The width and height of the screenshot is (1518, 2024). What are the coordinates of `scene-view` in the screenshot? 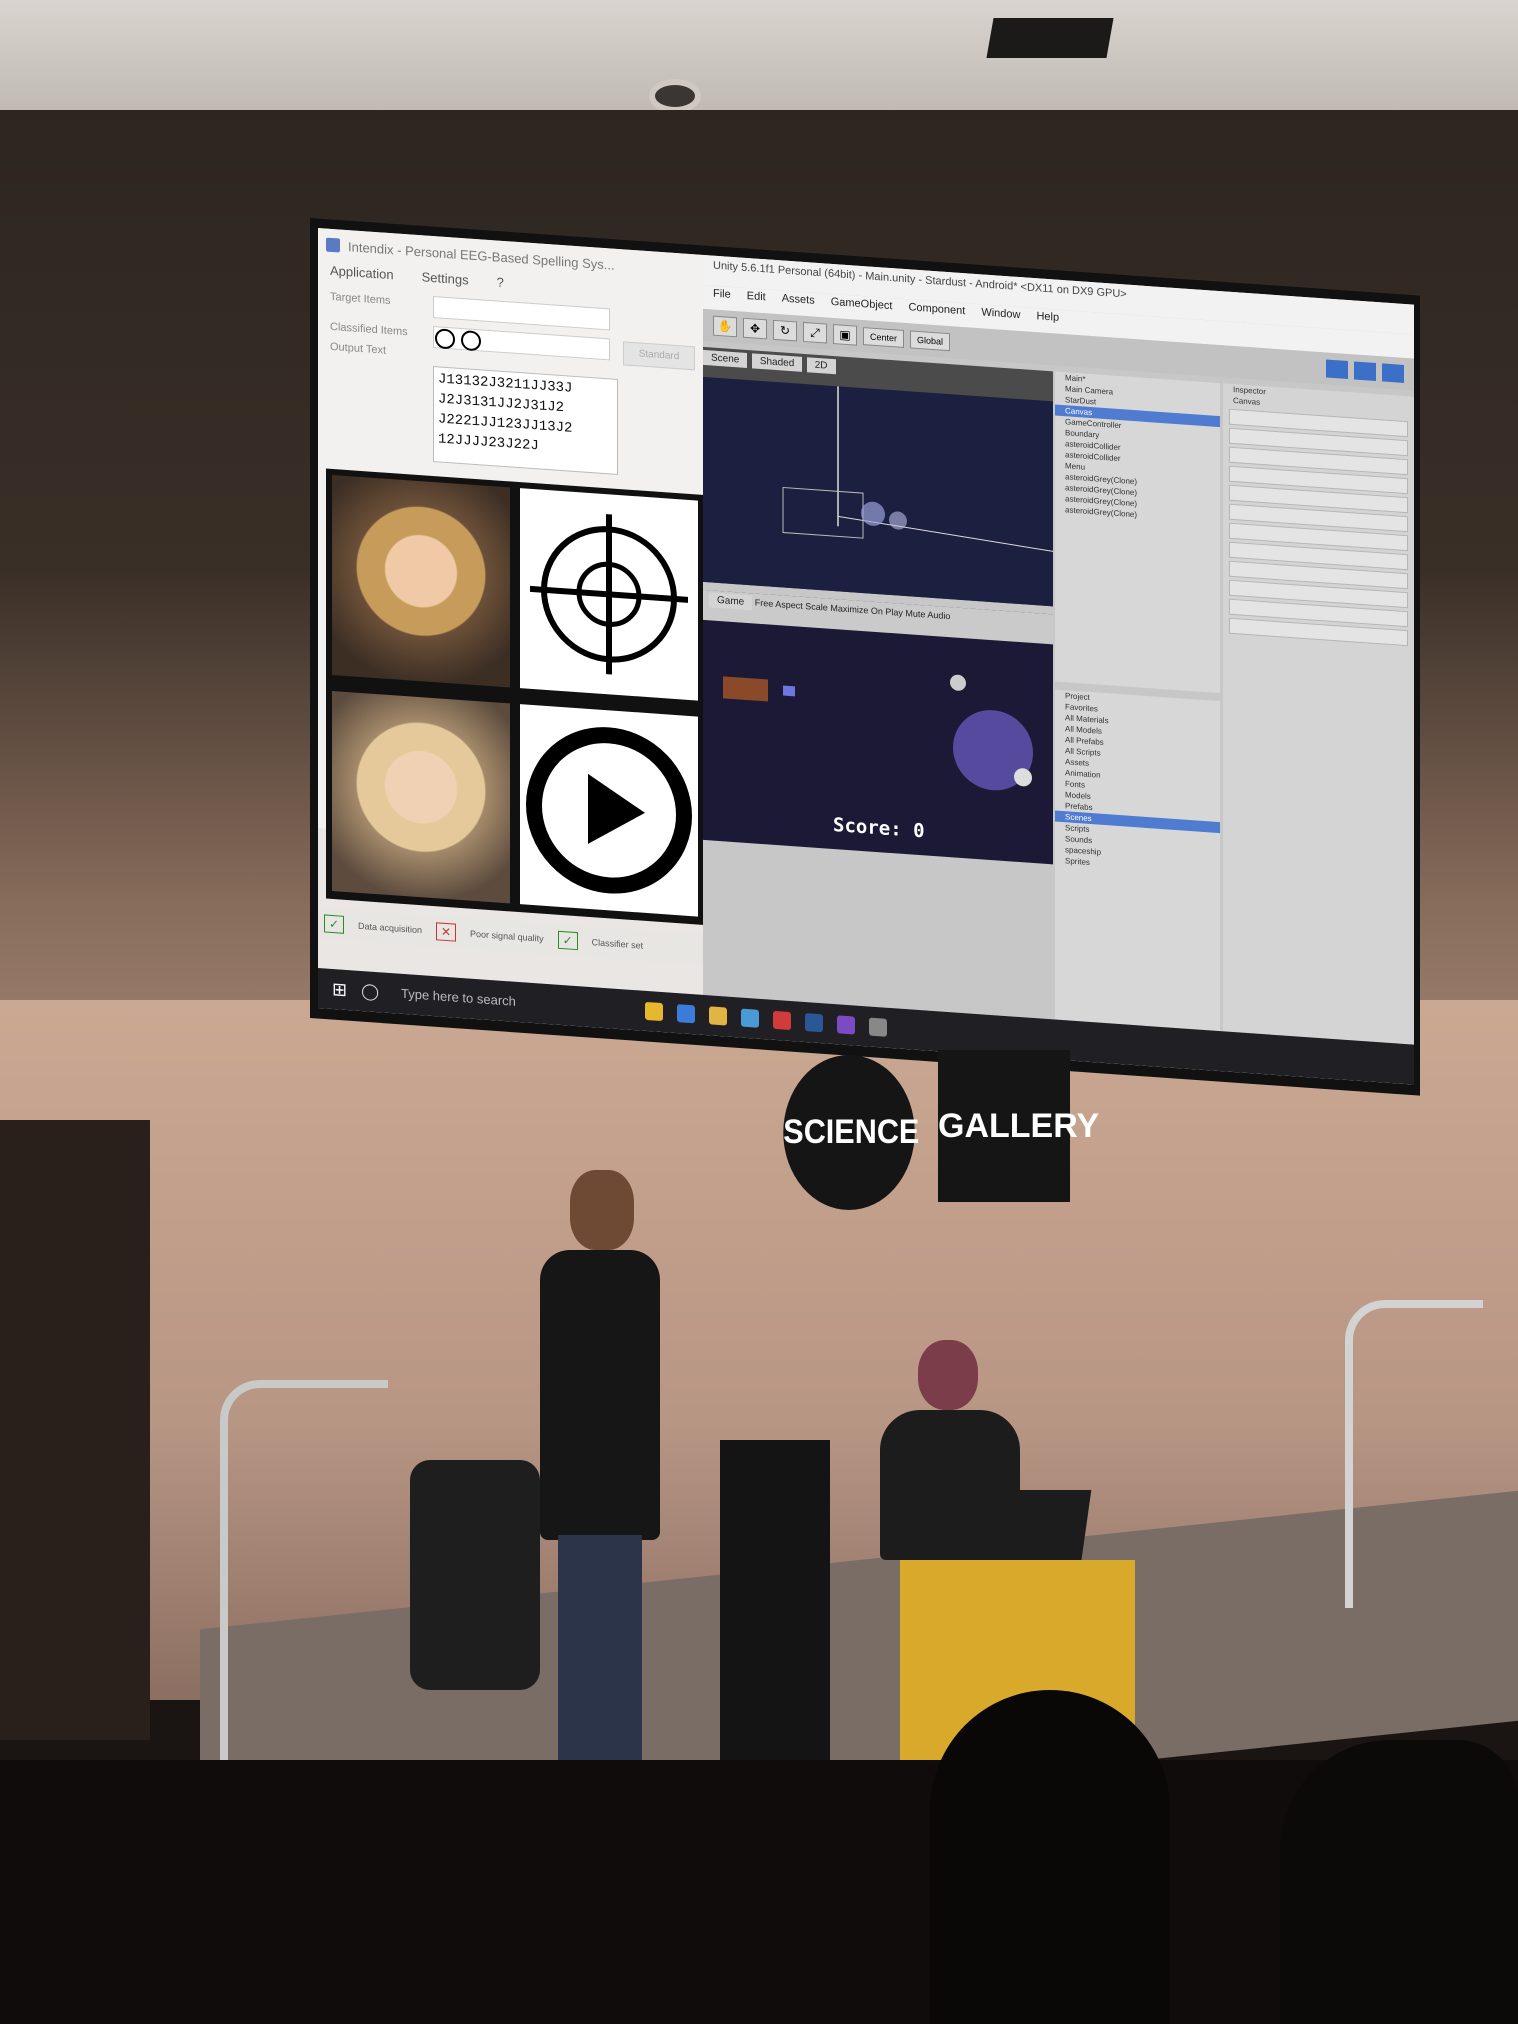 It's located at (878, 491).